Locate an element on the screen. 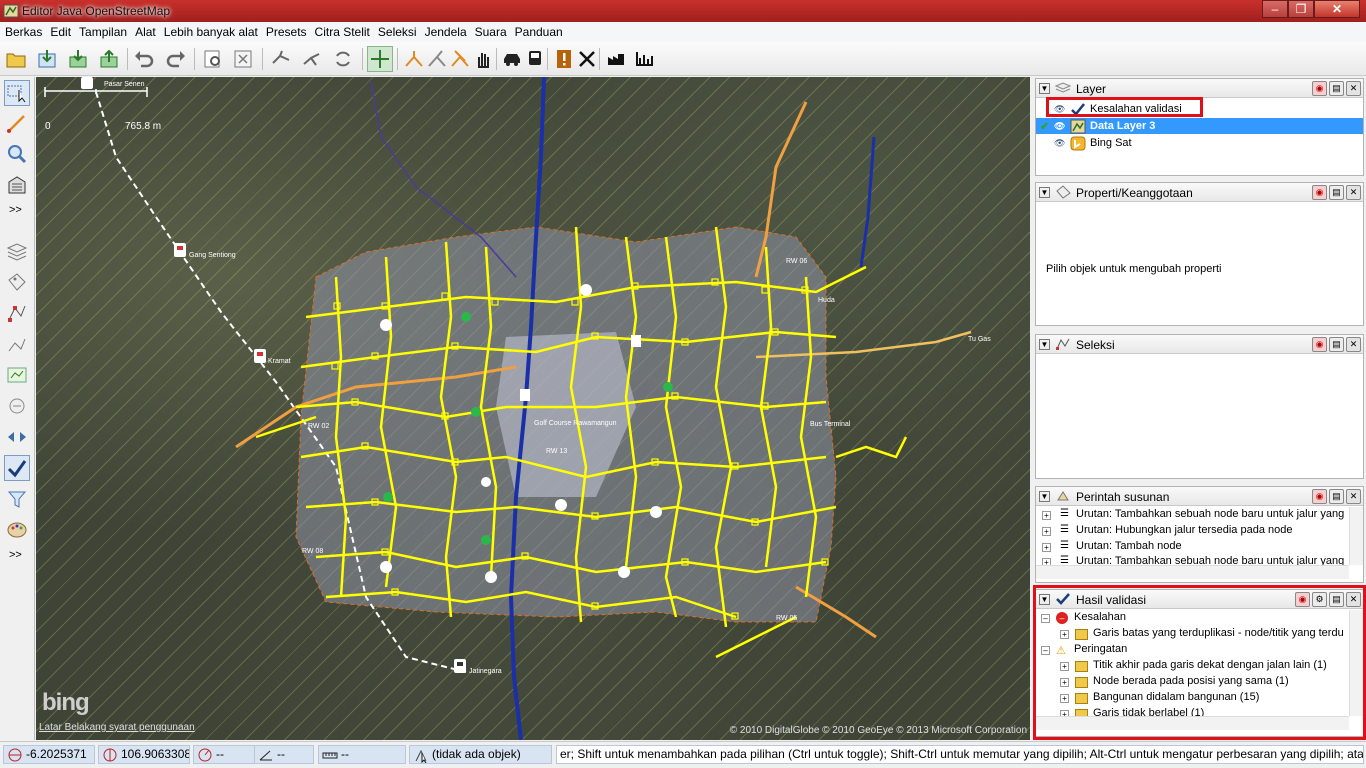  search-icon is located at coordinates (243, 59).